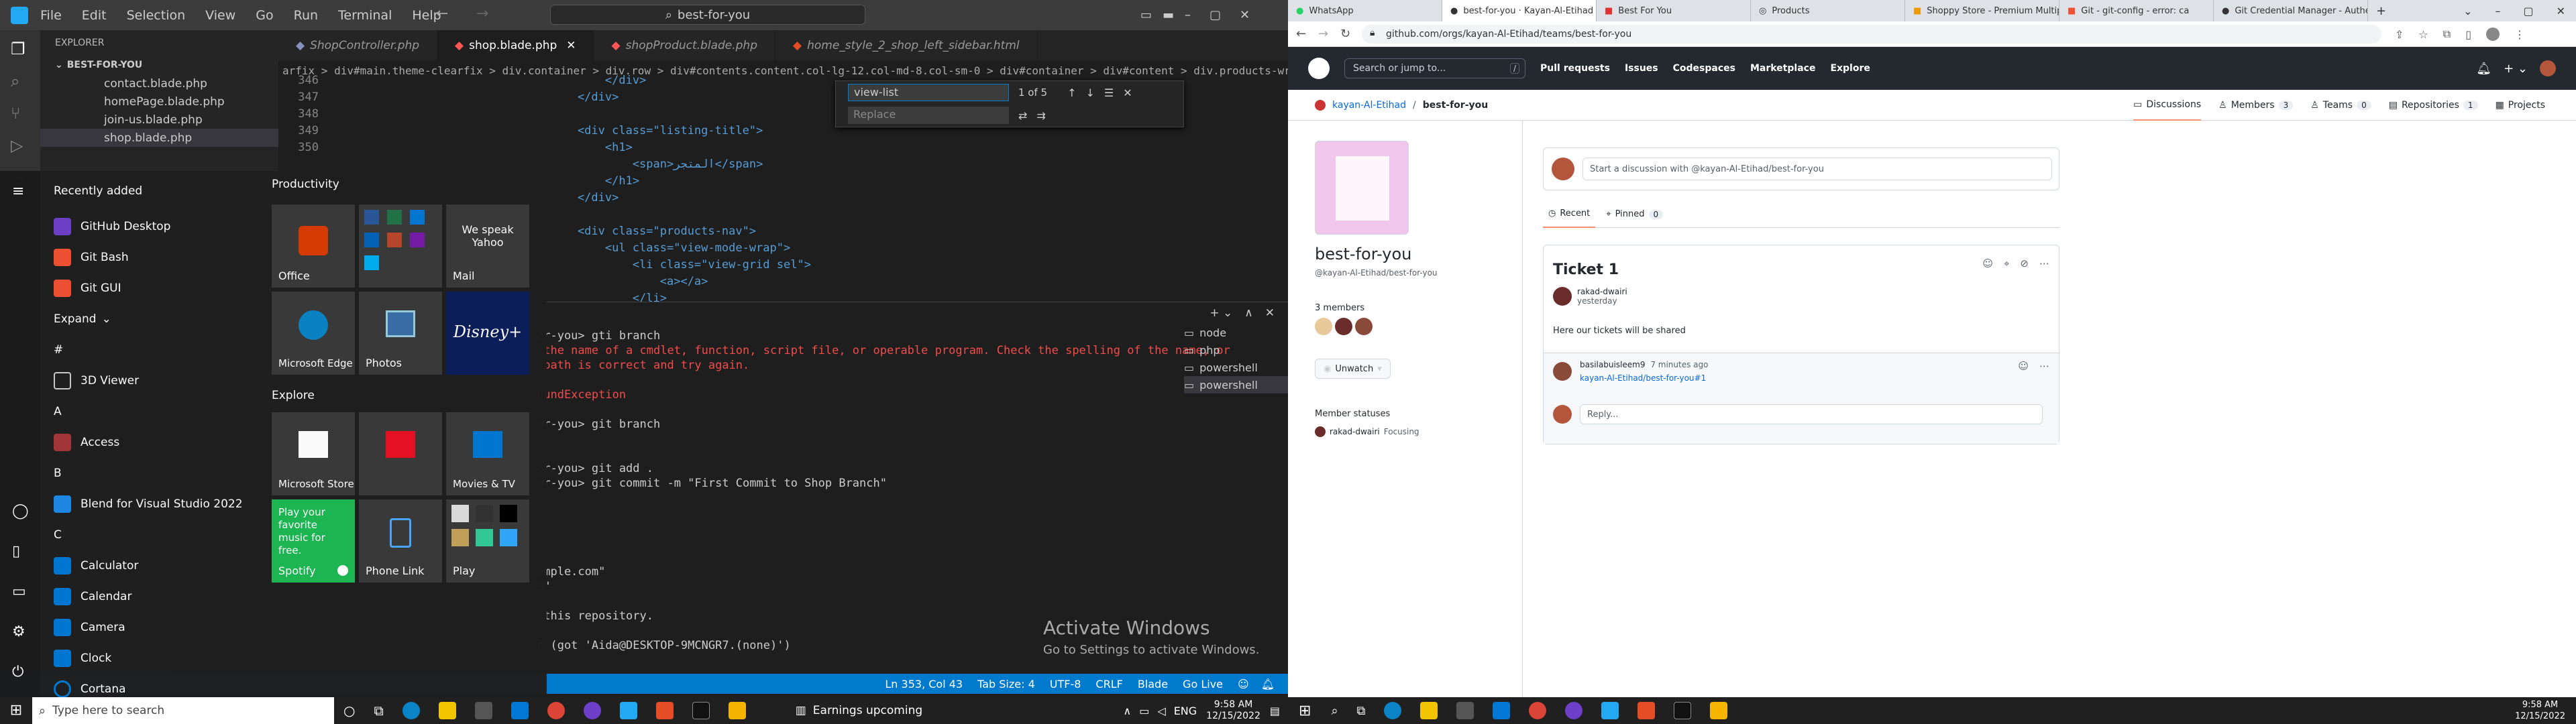 Image resolution: width=2576 pixels, height=724 pixels. What do you see at coordinates (159, 102) in the screenshot?
I see `file-item: homePage.blade.php` at bounding box center [159, 102].